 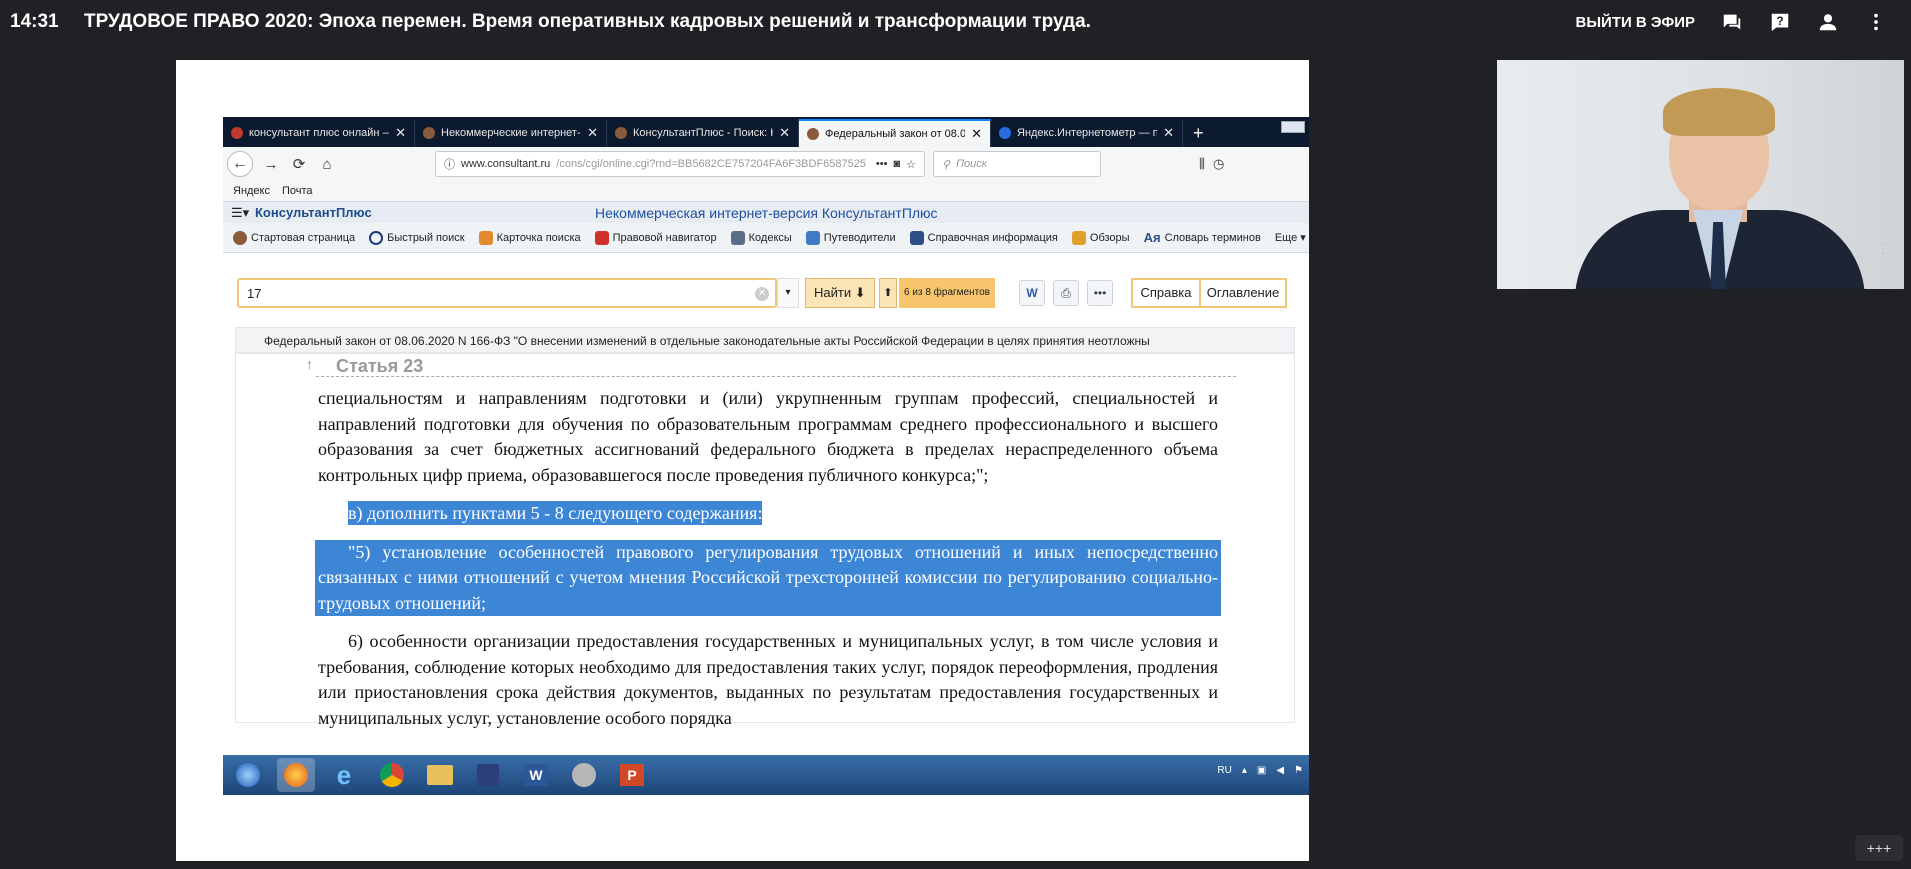 I want to click on language-indicator: RU, so click(x=1224, y=770).